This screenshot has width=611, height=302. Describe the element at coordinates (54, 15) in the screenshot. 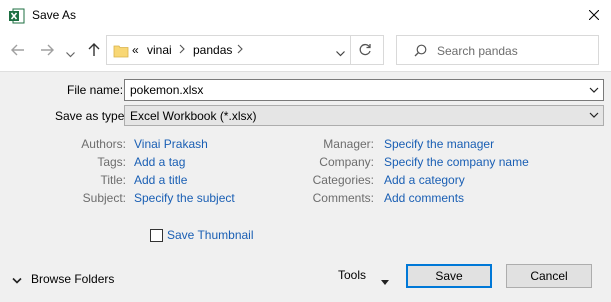

I see `window-title: Save As` at that location.